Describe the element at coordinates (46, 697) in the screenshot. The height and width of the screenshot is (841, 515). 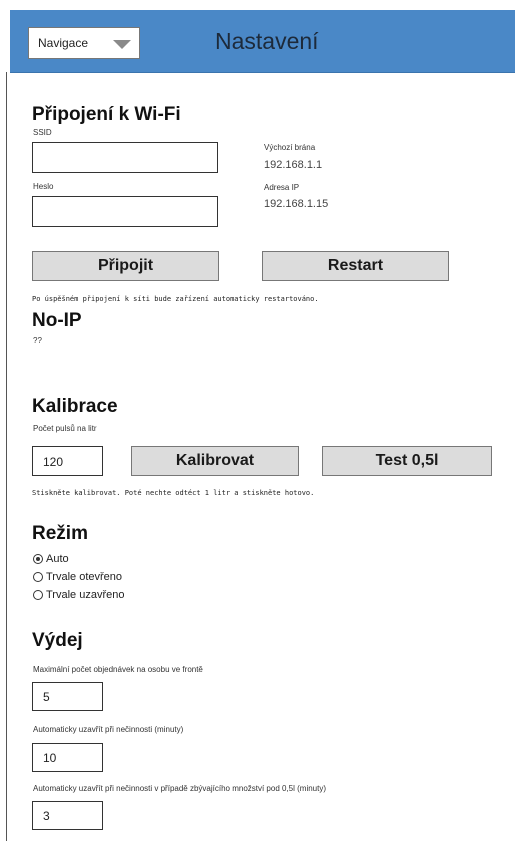
I see `max-orders-input-value: 5` at that location.